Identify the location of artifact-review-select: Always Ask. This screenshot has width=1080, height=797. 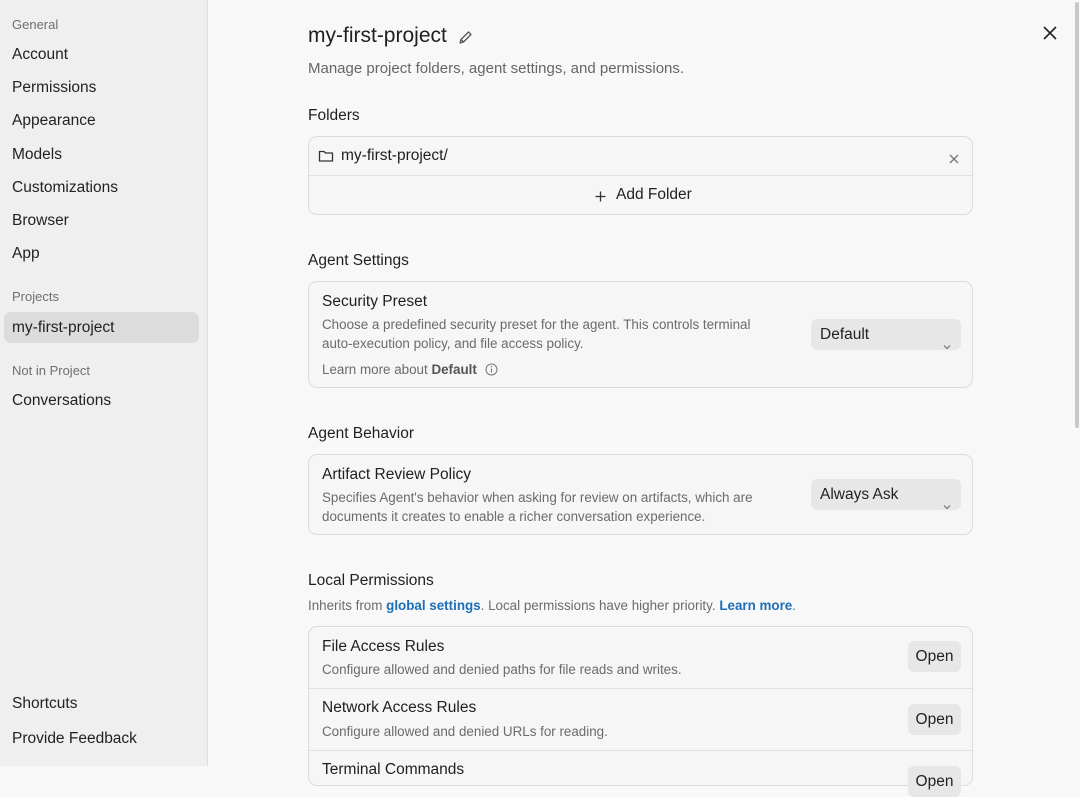
(886, 494).